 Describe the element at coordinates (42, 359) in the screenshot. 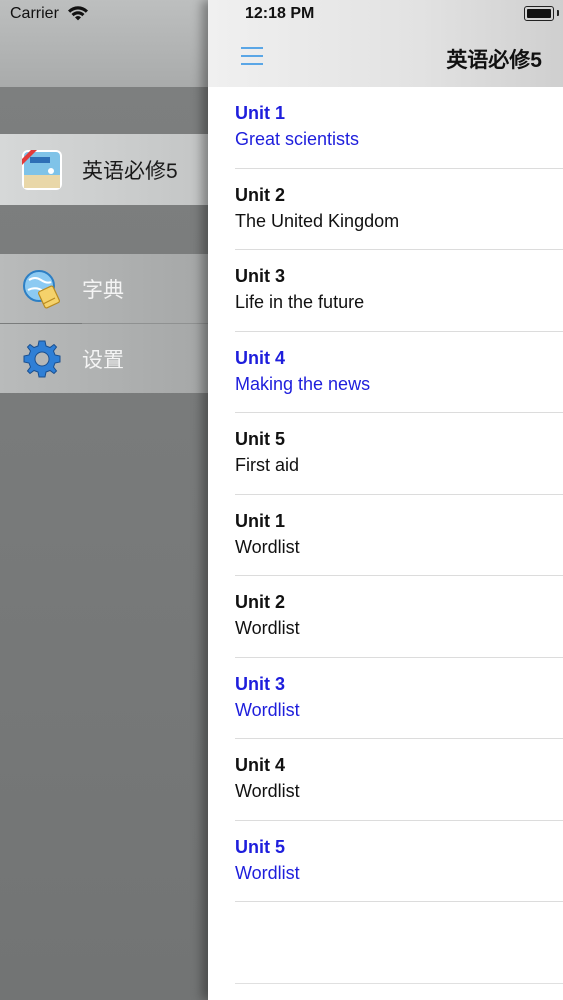

I see `gear-icon` at that location.